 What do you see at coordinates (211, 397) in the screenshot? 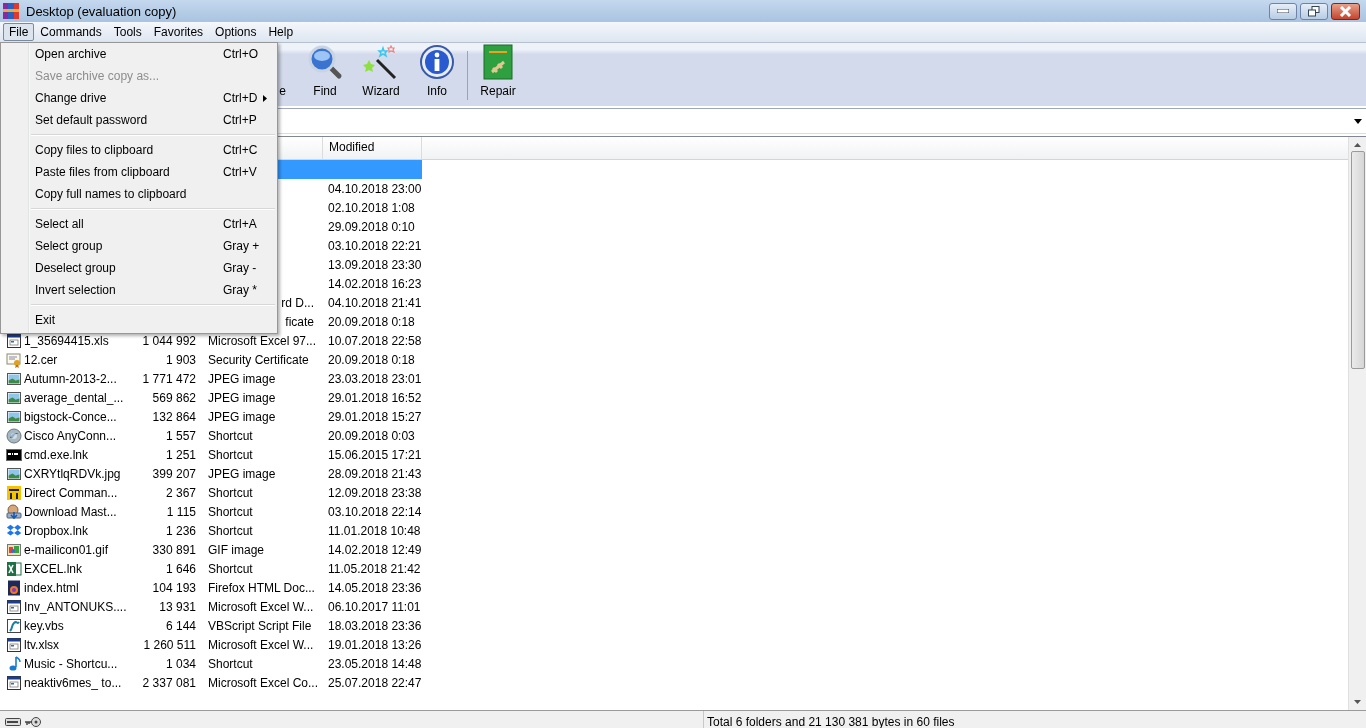
I see `file-row: average_dental_... 569 862 JPEG image 29.01.2018 16:52` at bounding box center [211, 397].